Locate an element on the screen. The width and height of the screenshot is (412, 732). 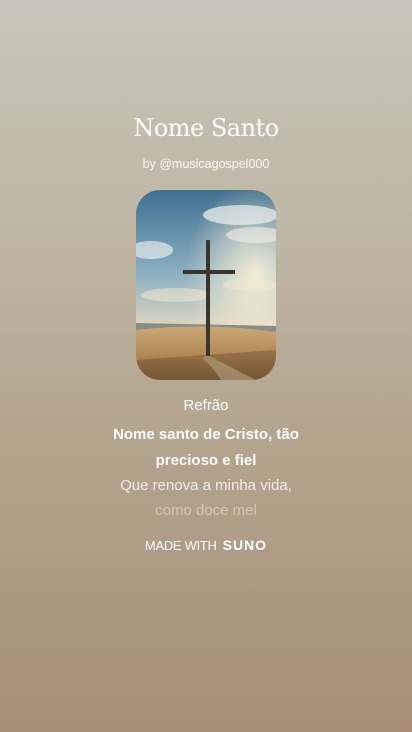
lyric-line-upcoming: como doce mel is located at coordinates (206, 510).